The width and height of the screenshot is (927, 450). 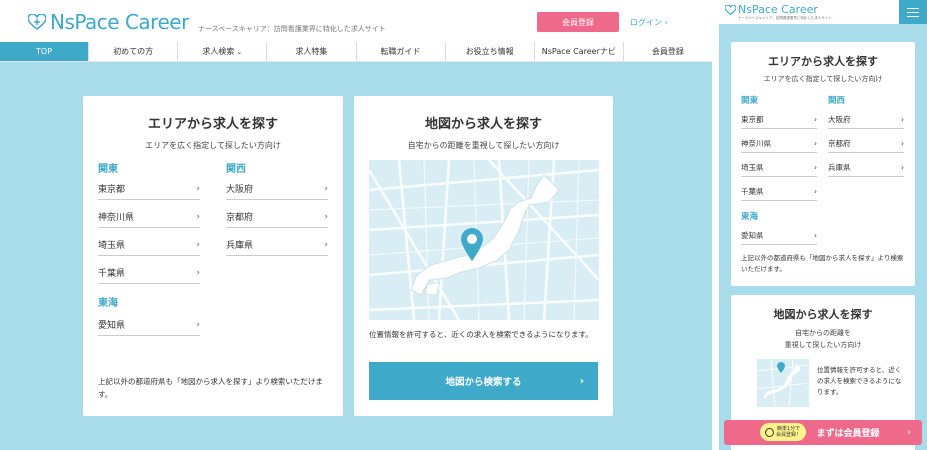 What do you see at coordinates (646, 22) in the screenshot?
I see `login-label: ログイン` at bounding box center [646, 22].